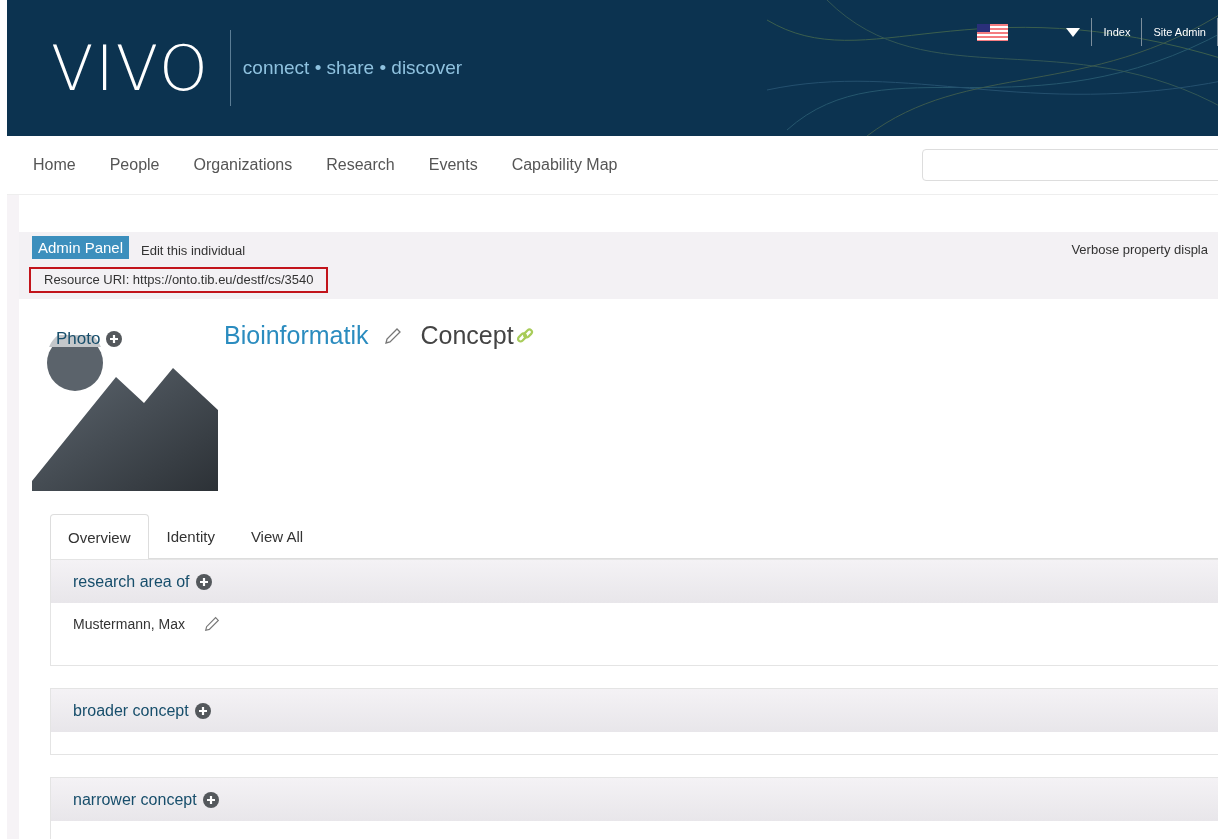 The image size is (1218, 839). What do you see at coordinates (467, 335) in the screenshot?
I see `concept-type: Concept` at bounding box center [467, 335].